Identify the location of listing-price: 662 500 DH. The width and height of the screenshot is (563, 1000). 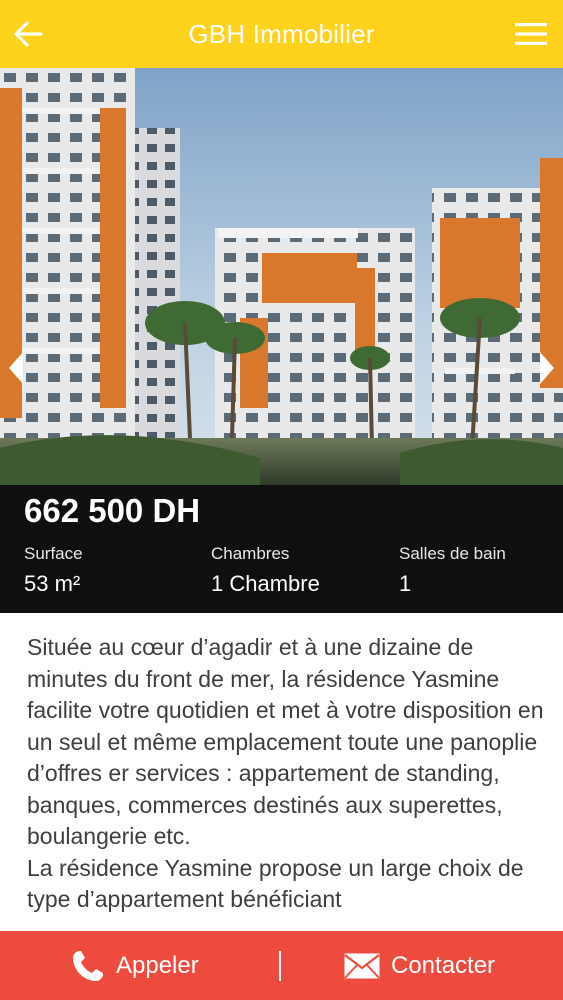
(112, 510).